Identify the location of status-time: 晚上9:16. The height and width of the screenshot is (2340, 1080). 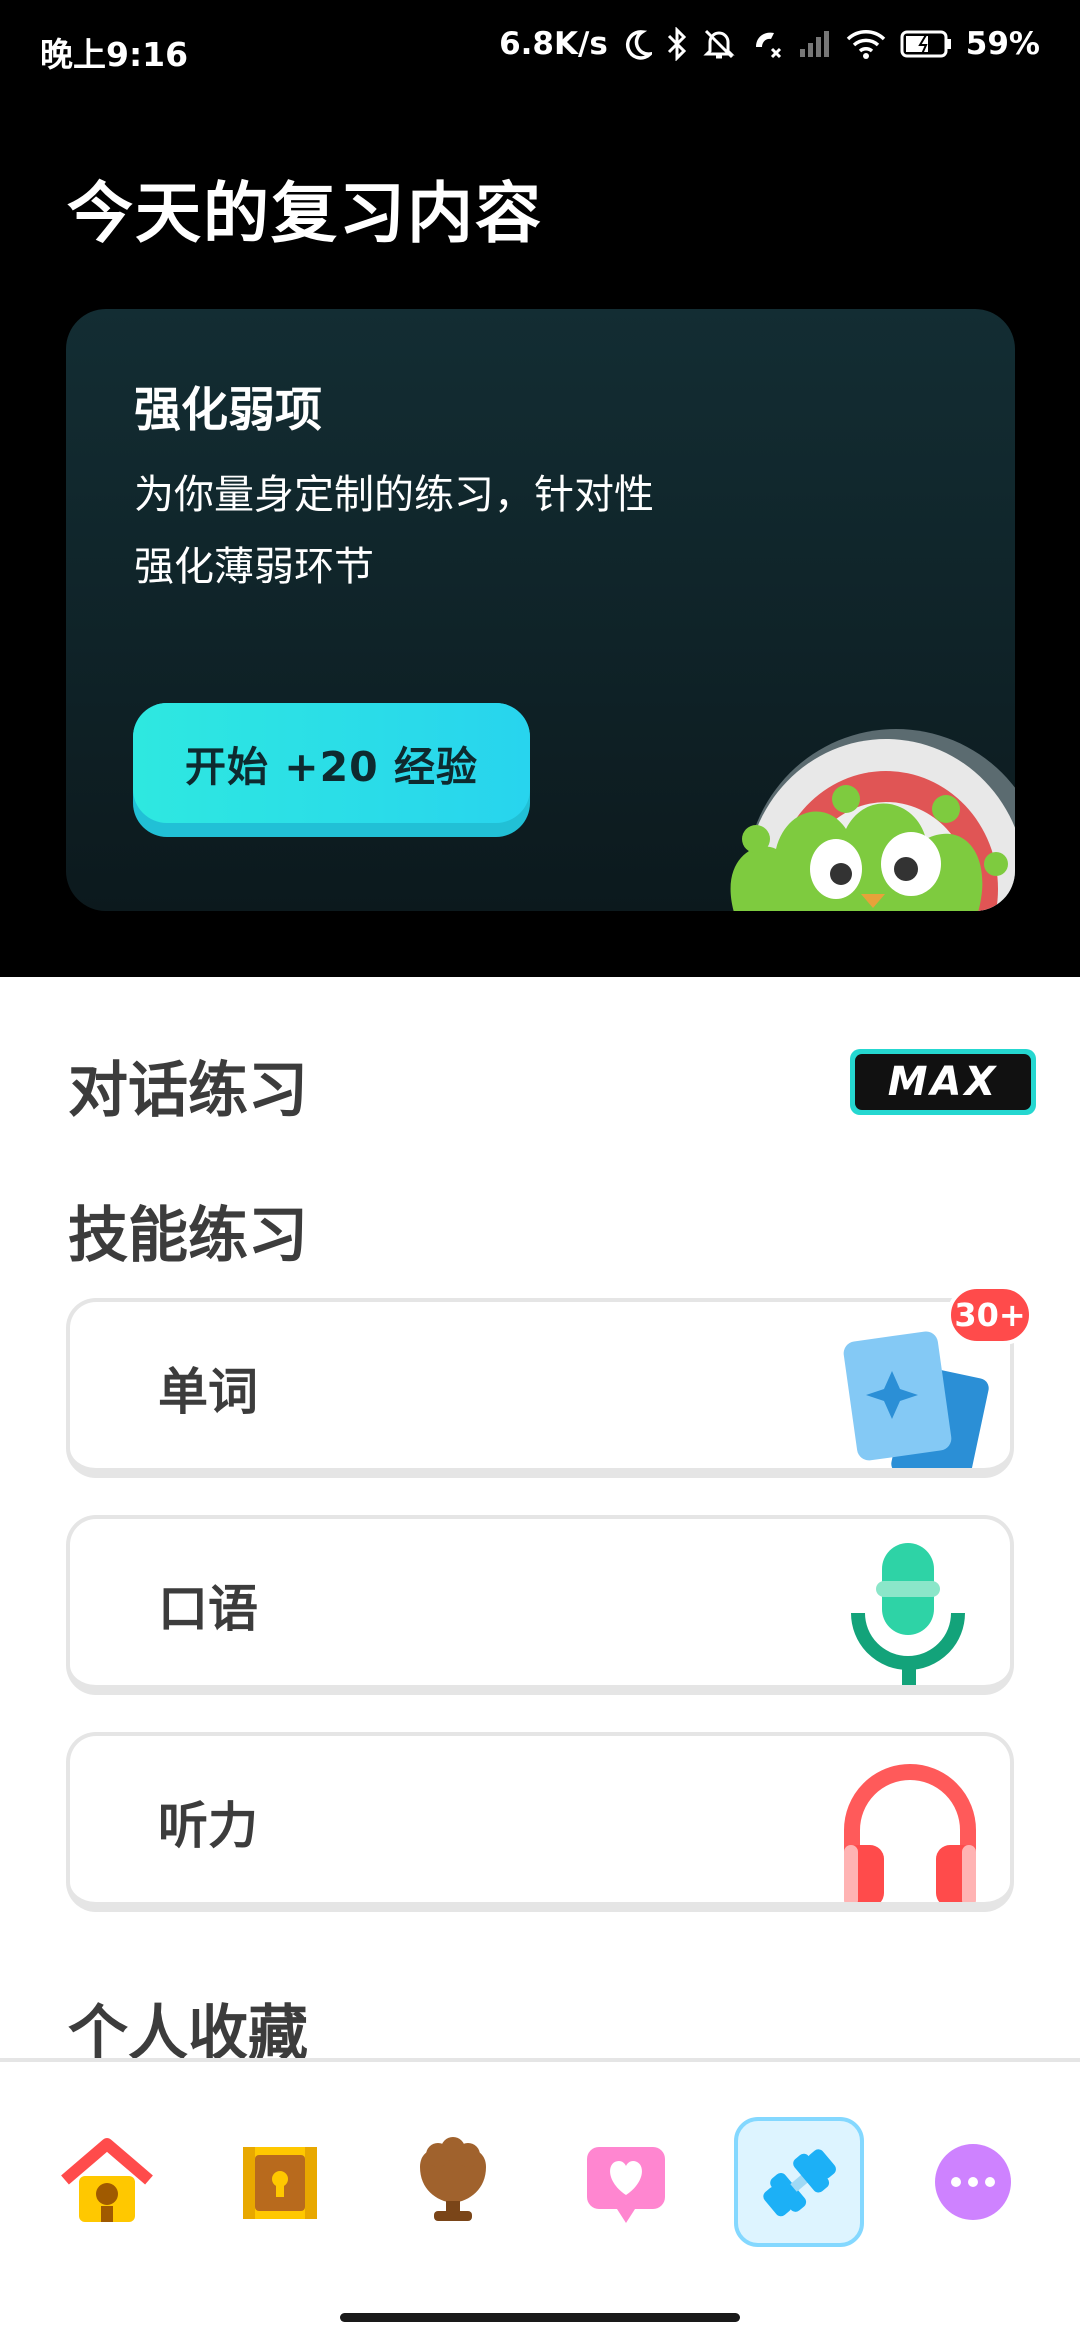
(114, 54).